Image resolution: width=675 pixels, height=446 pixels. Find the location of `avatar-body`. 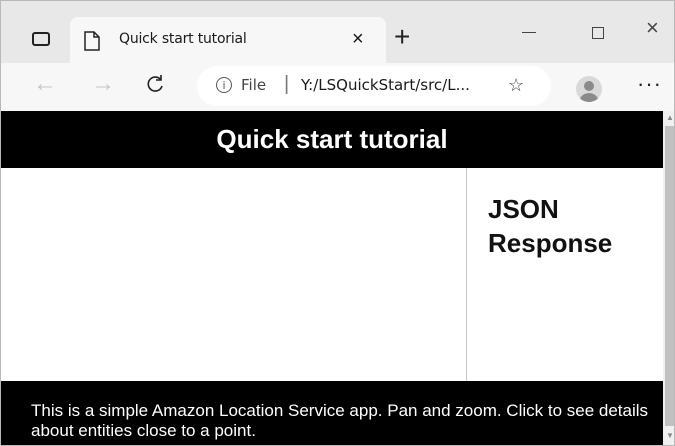

avatar-body is located at coordinates (589, 97).